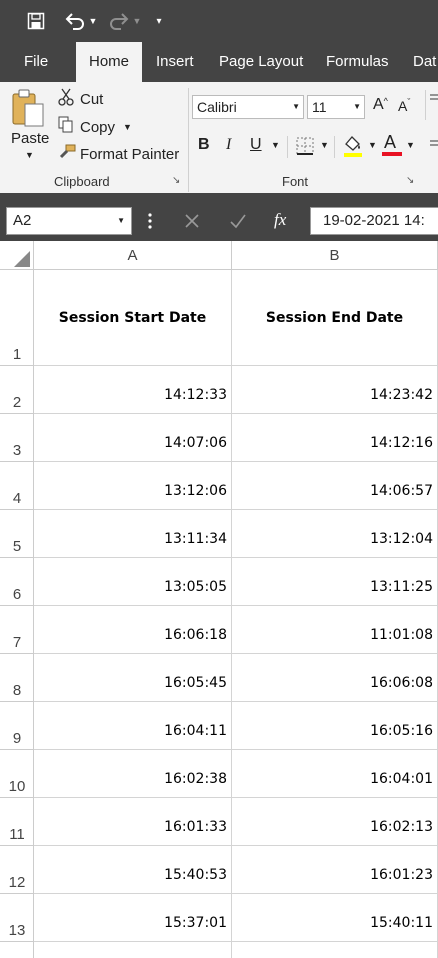 This screenshot has height=958, width=438. I want to click on row-header: 8, so click(17, 678).